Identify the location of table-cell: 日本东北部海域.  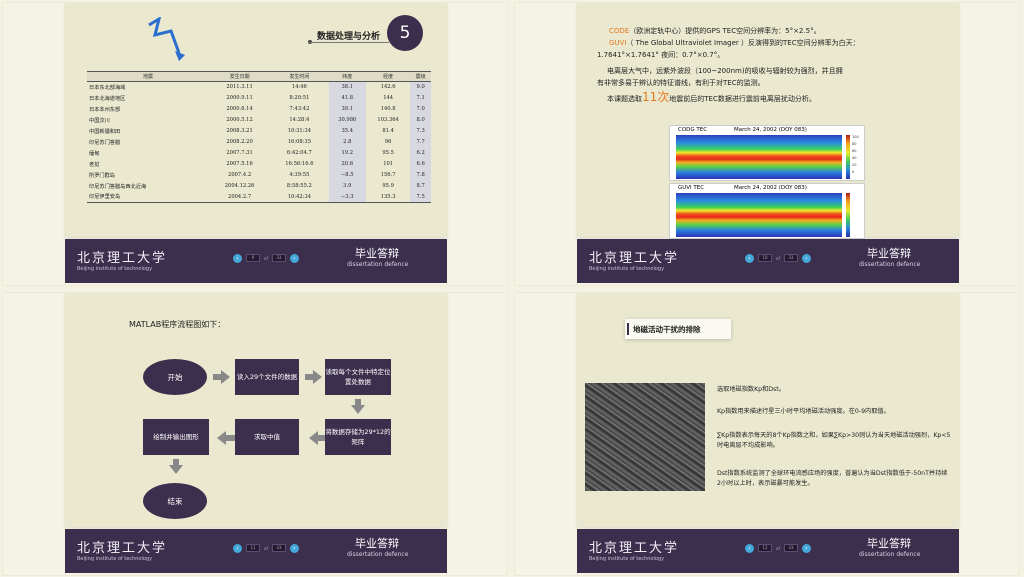
(107, 87).